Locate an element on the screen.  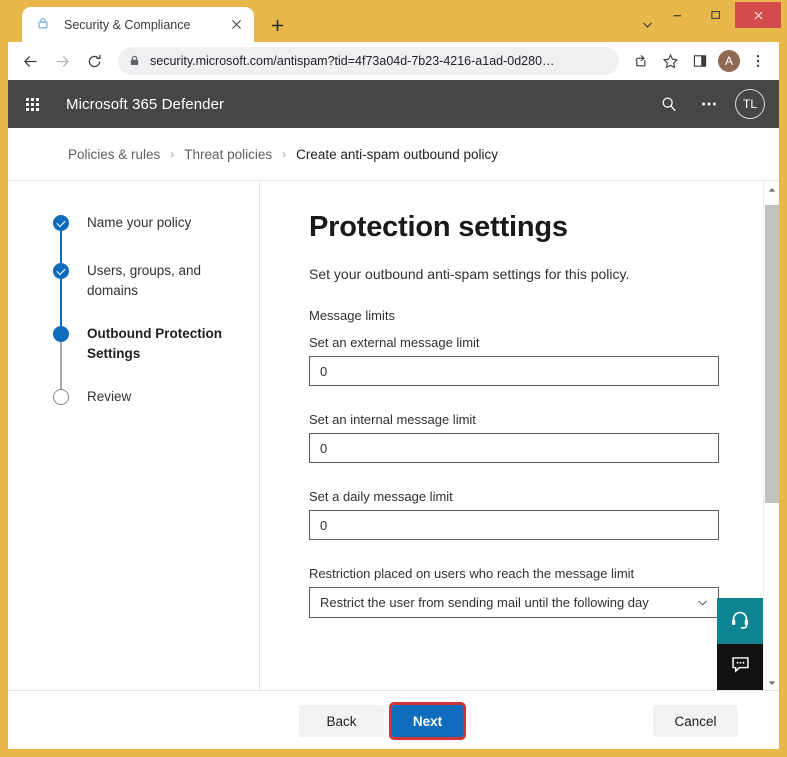
external-message-limit-input is located at coordinates (514, 371).